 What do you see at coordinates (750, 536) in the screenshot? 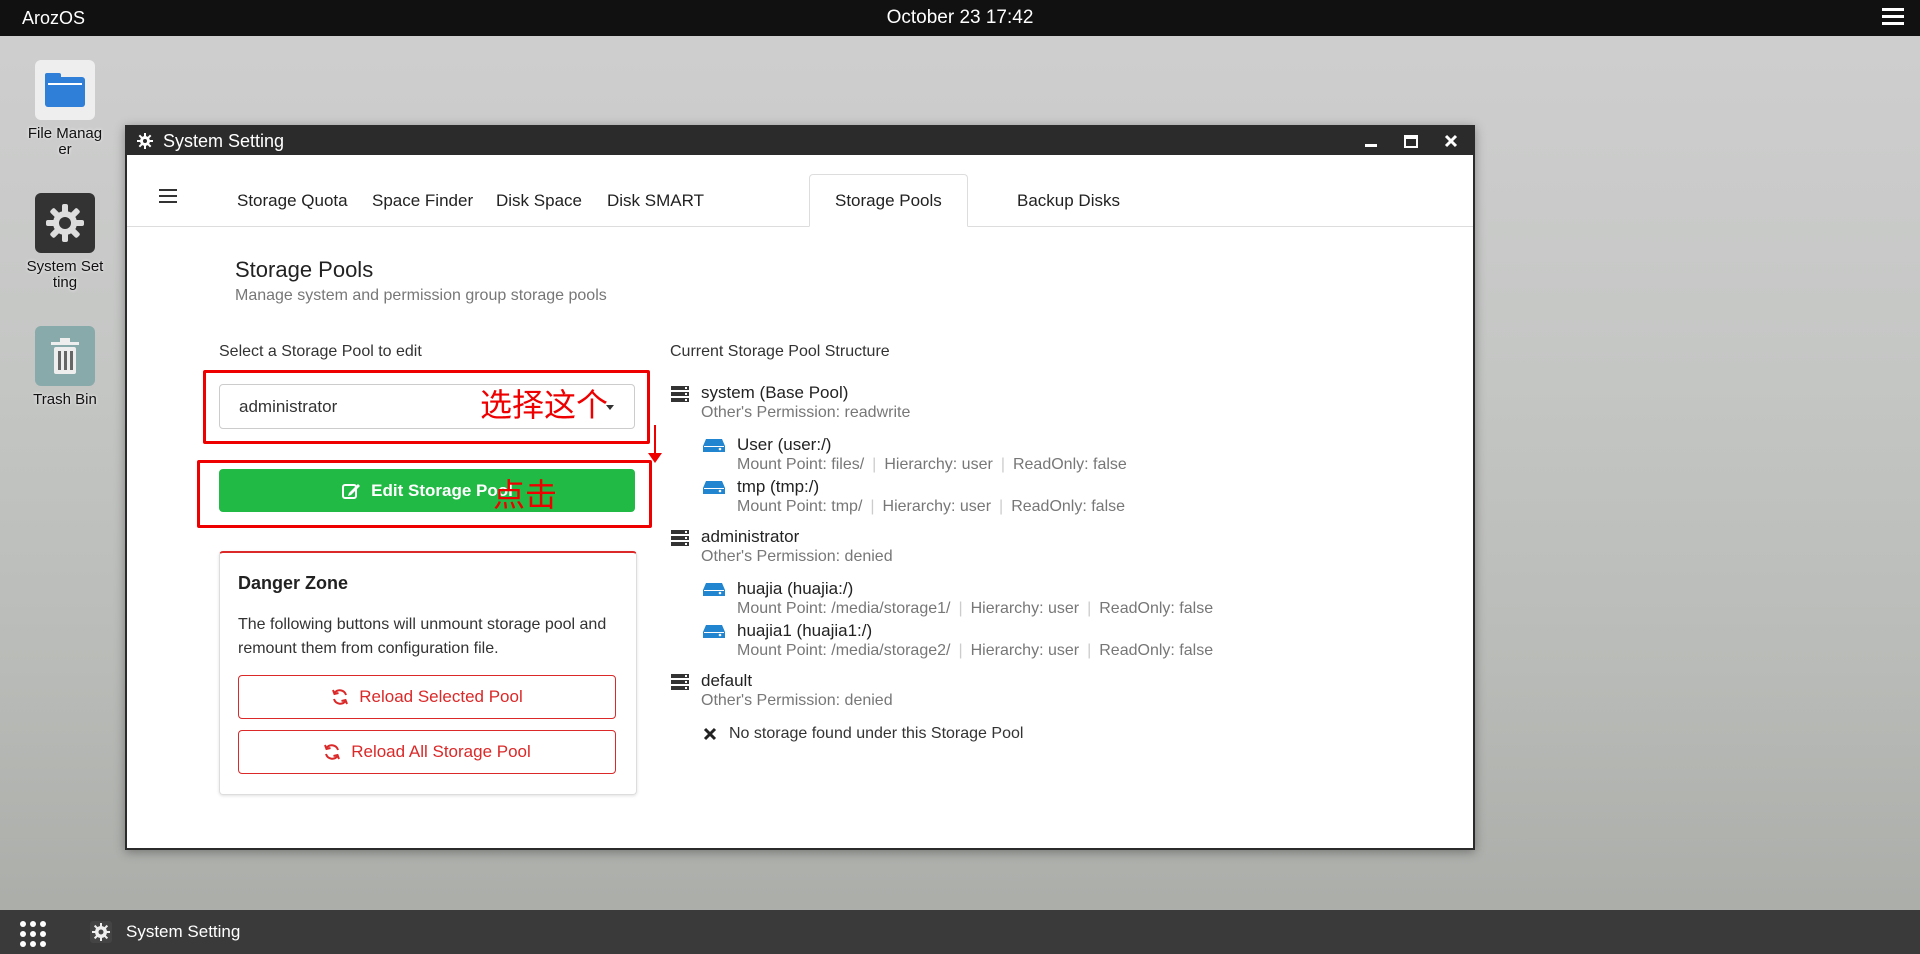
I see `pool-name: administrator` at bounding box center [750, 536].